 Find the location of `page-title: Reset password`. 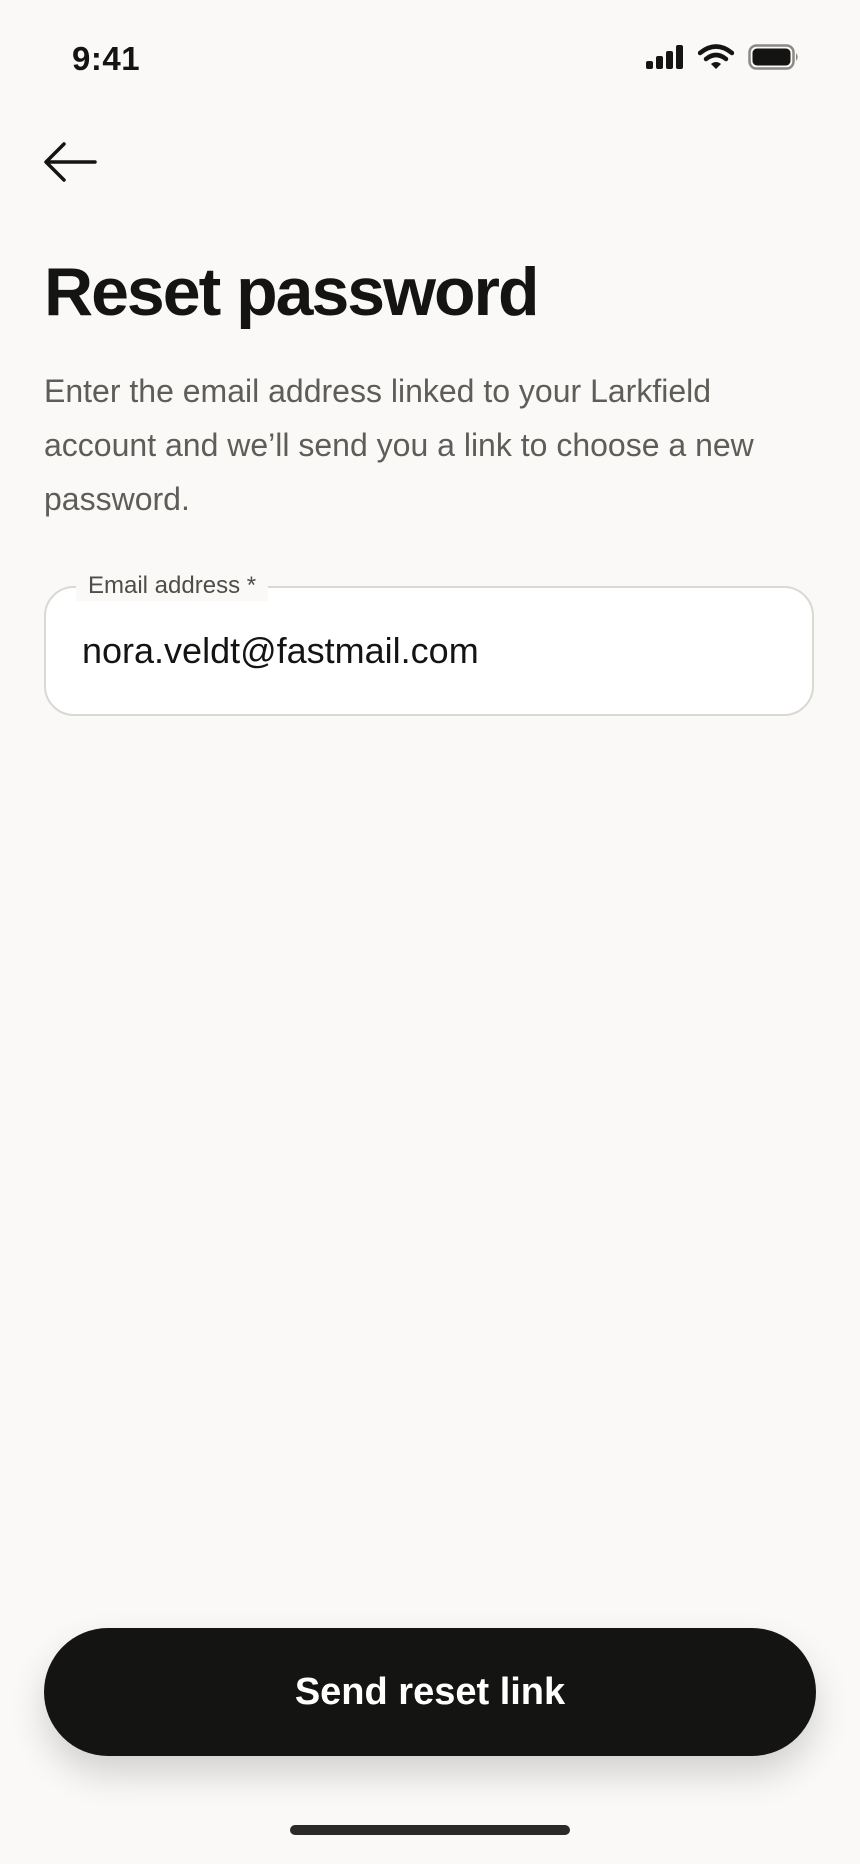

page-title: Reset password is located at coordinates (292, 292).